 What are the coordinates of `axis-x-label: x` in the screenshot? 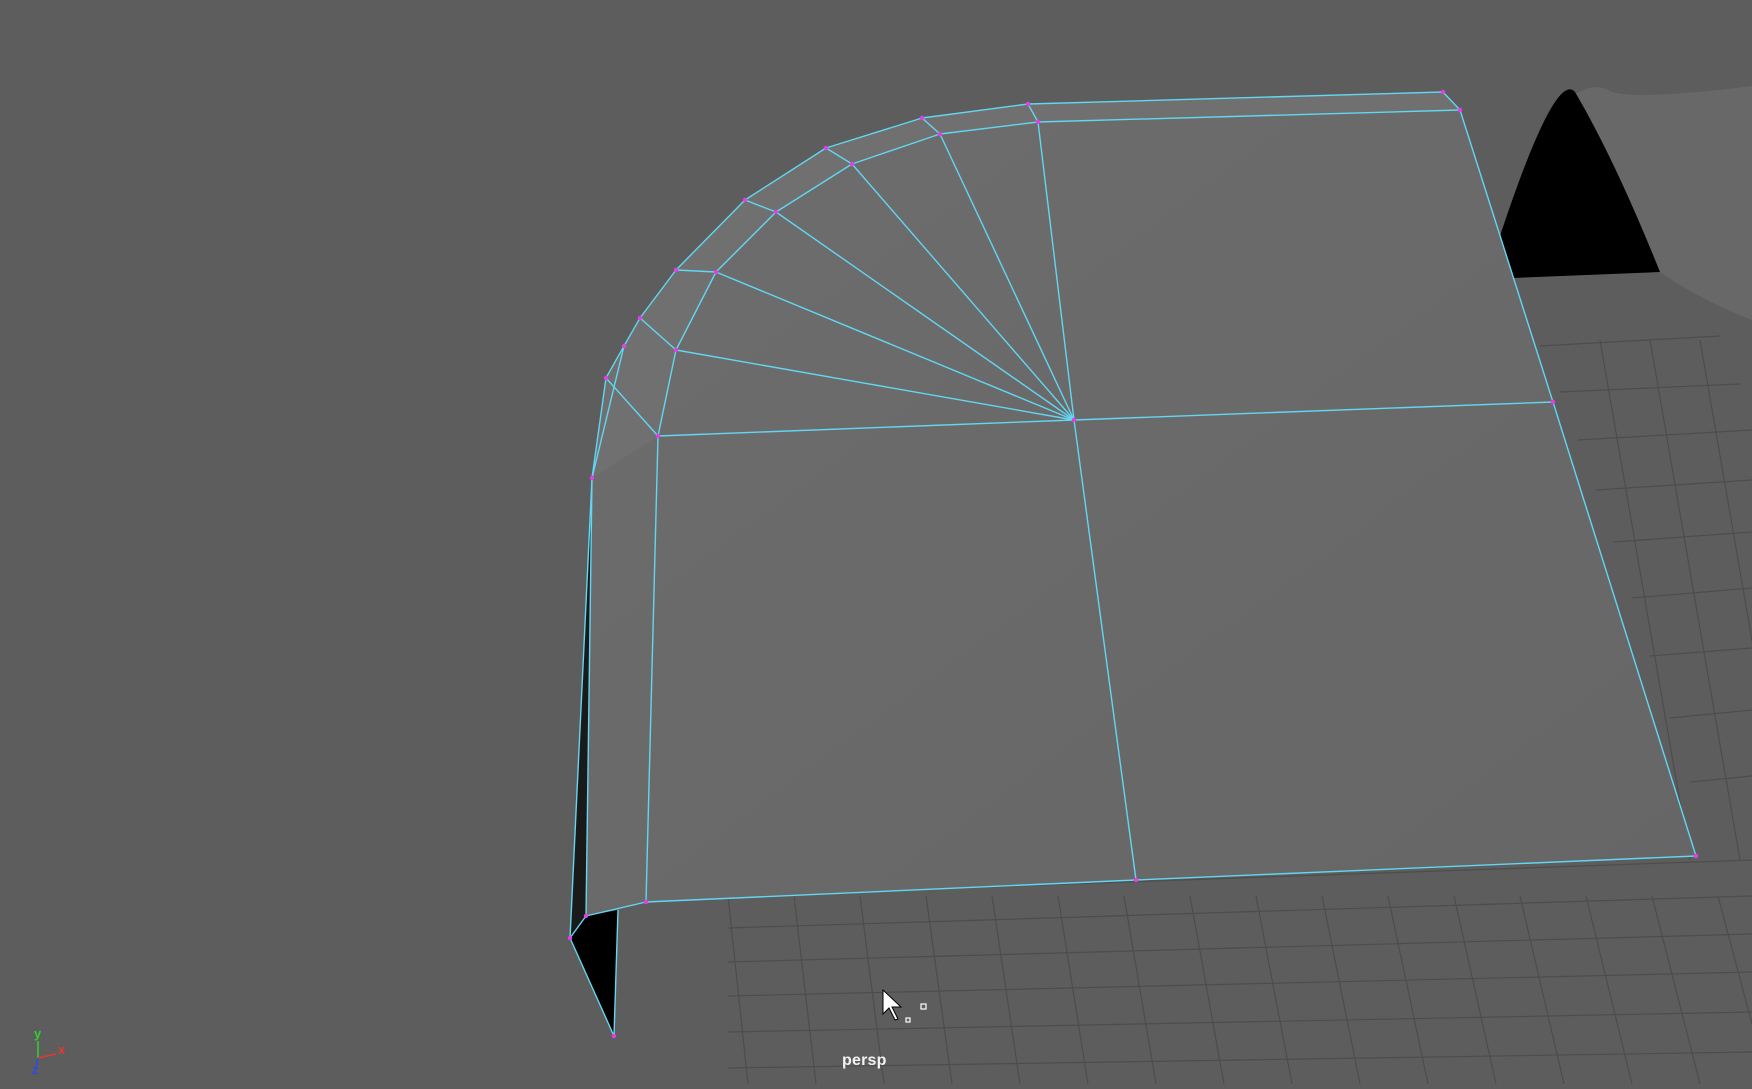 It's located at (62, 1049).